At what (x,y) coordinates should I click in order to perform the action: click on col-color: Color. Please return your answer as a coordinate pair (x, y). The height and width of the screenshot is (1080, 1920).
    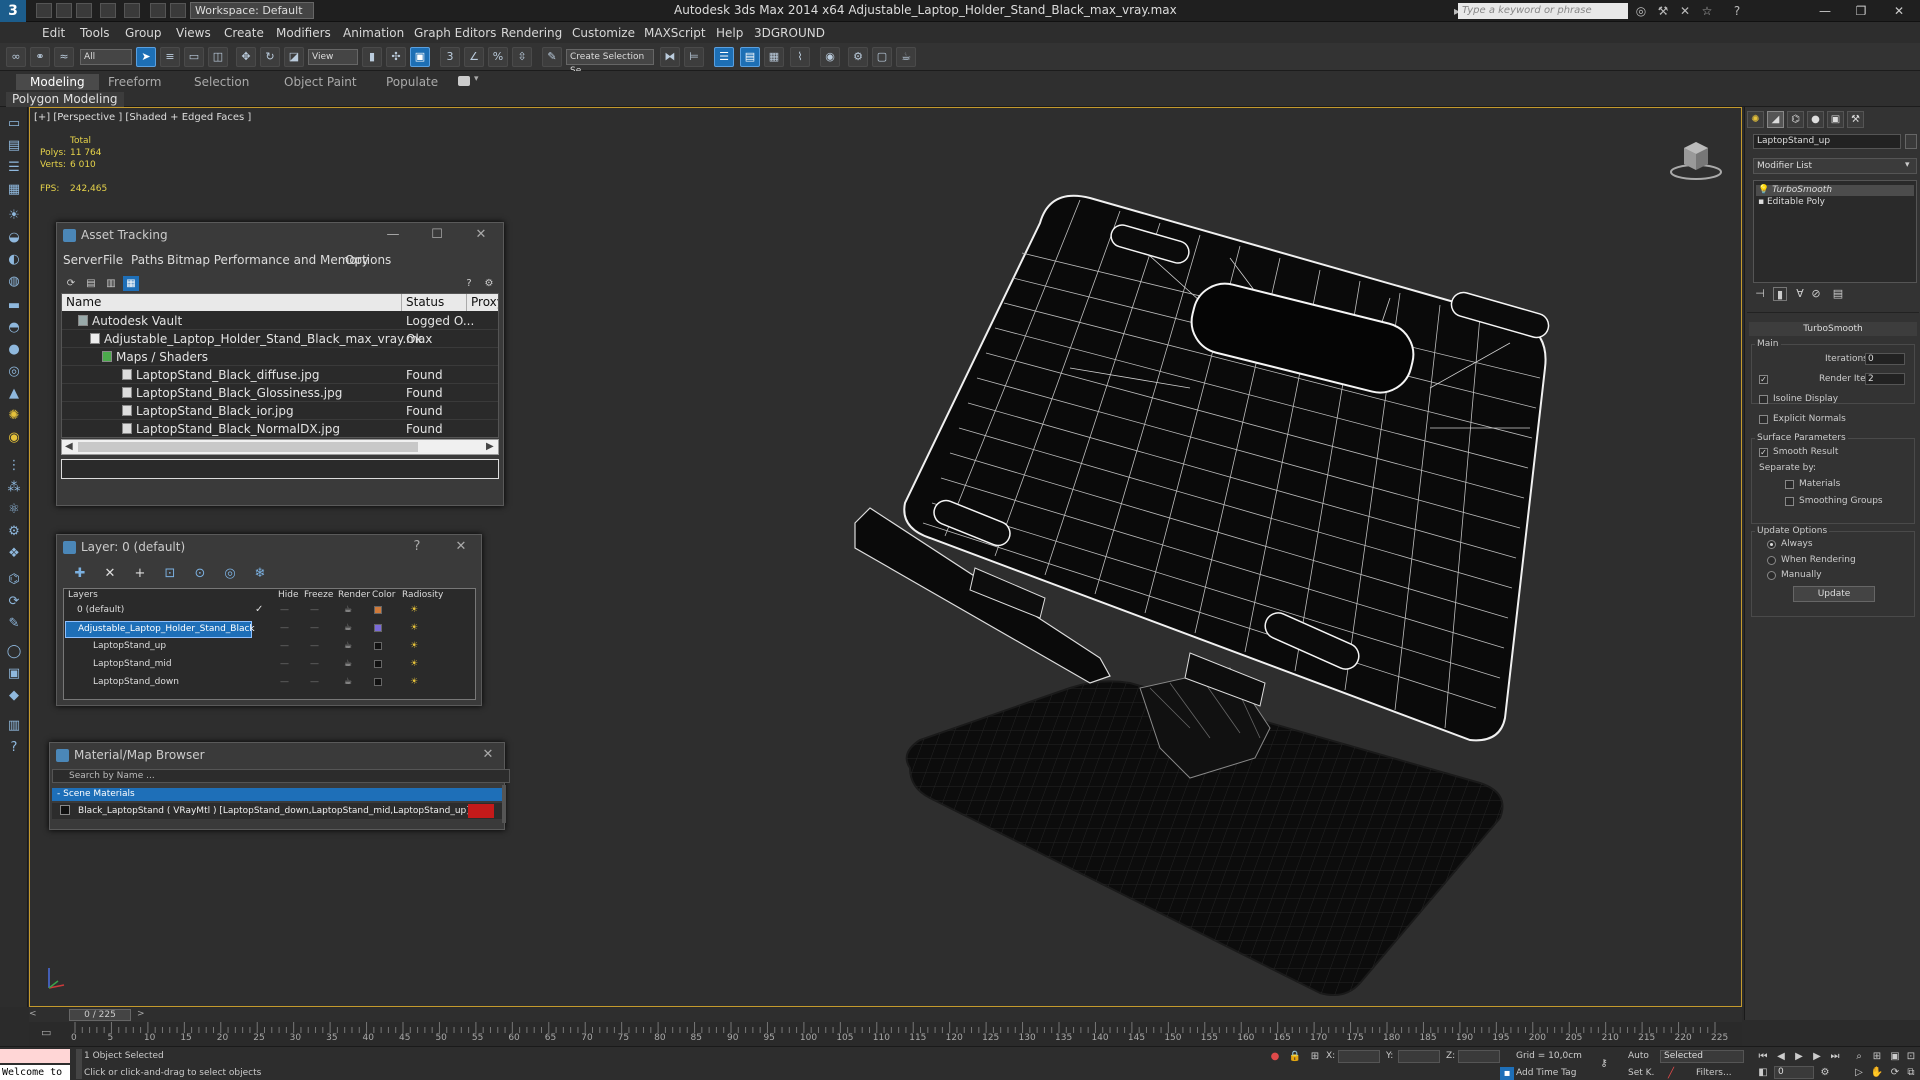
    Looking at the image, I should click on (384, 595).